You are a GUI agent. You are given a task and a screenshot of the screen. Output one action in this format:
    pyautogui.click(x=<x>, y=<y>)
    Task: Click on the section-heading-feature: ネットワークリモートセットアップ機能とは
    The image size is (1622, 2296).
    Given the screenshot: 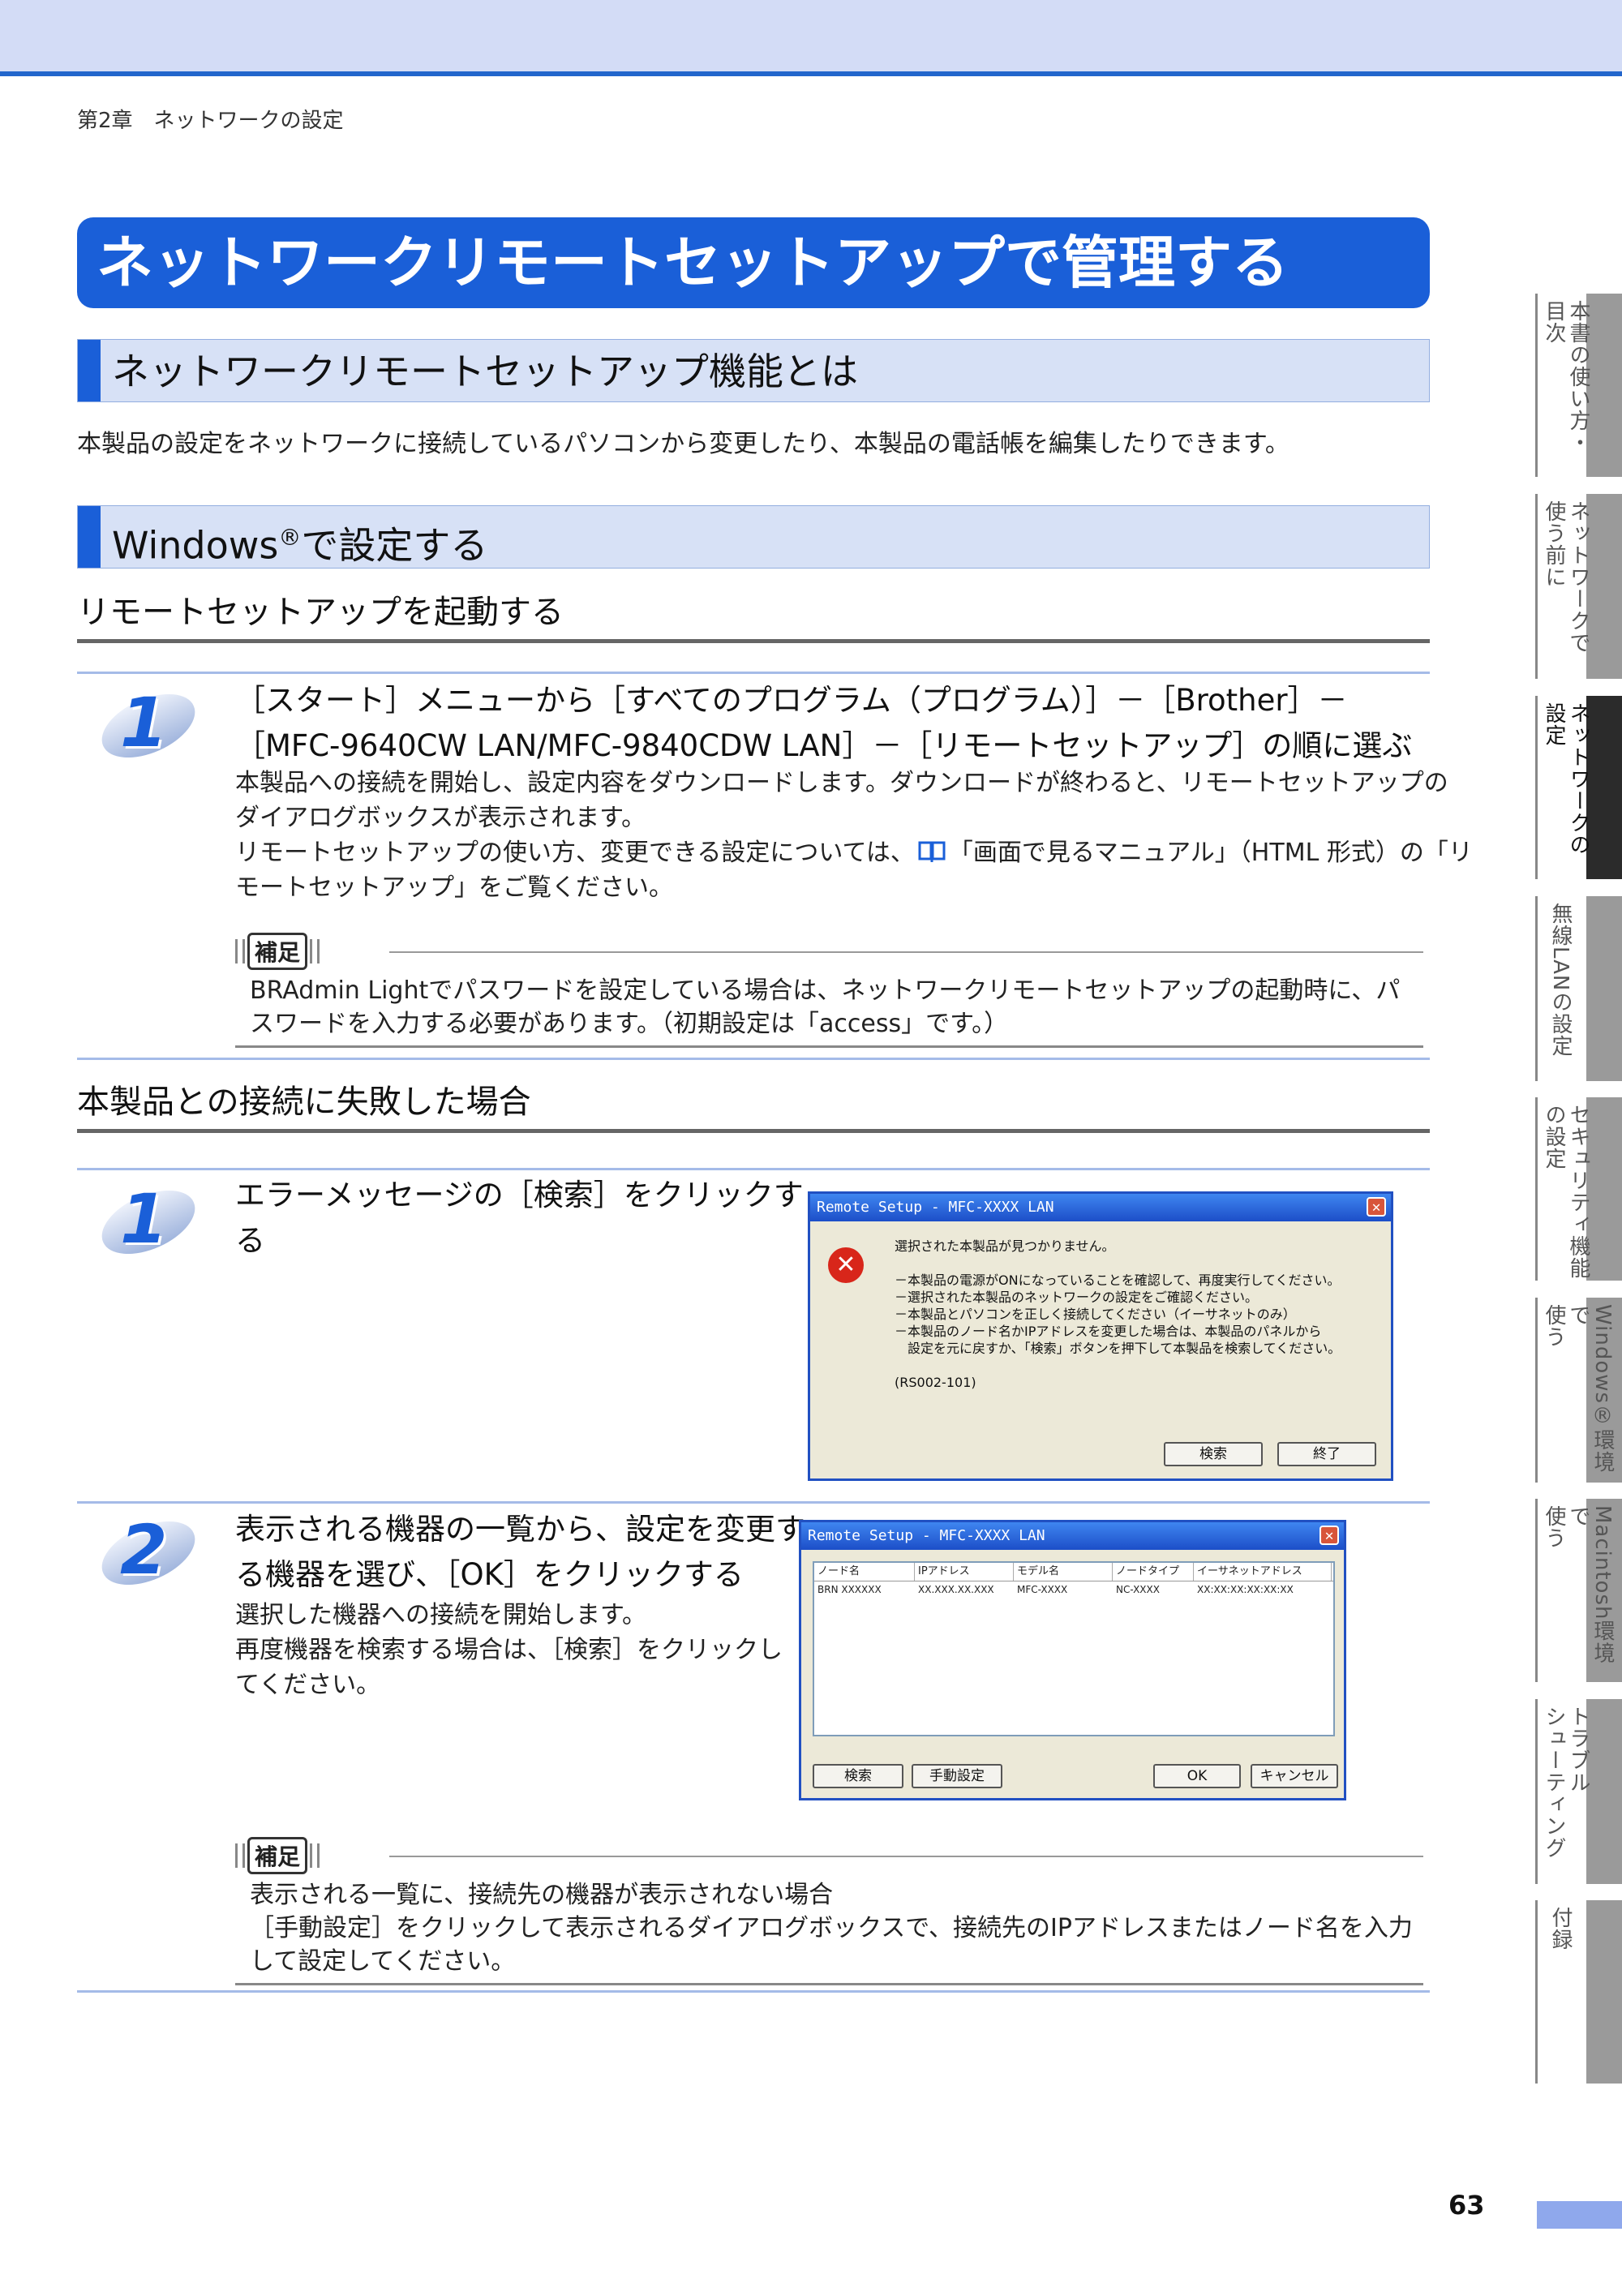 What is the action you would take?
    pyautogui.click(x=753, y=370)
    